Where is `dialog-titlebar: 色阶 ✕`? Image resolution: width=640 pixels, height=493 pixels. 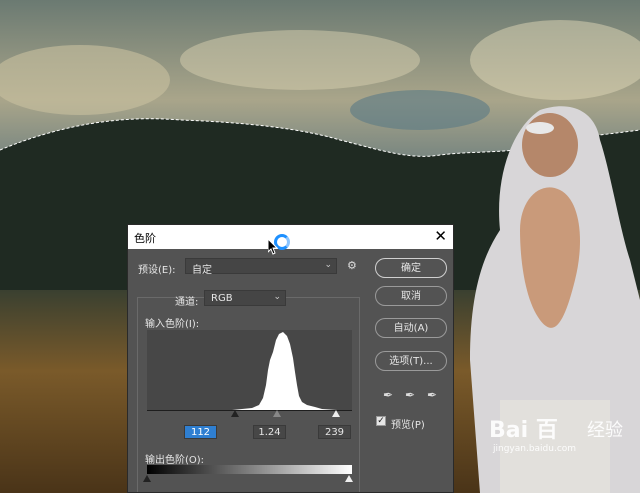
dialog-titlebar: 色阶 ✕ is located at coordinates (290, 240).